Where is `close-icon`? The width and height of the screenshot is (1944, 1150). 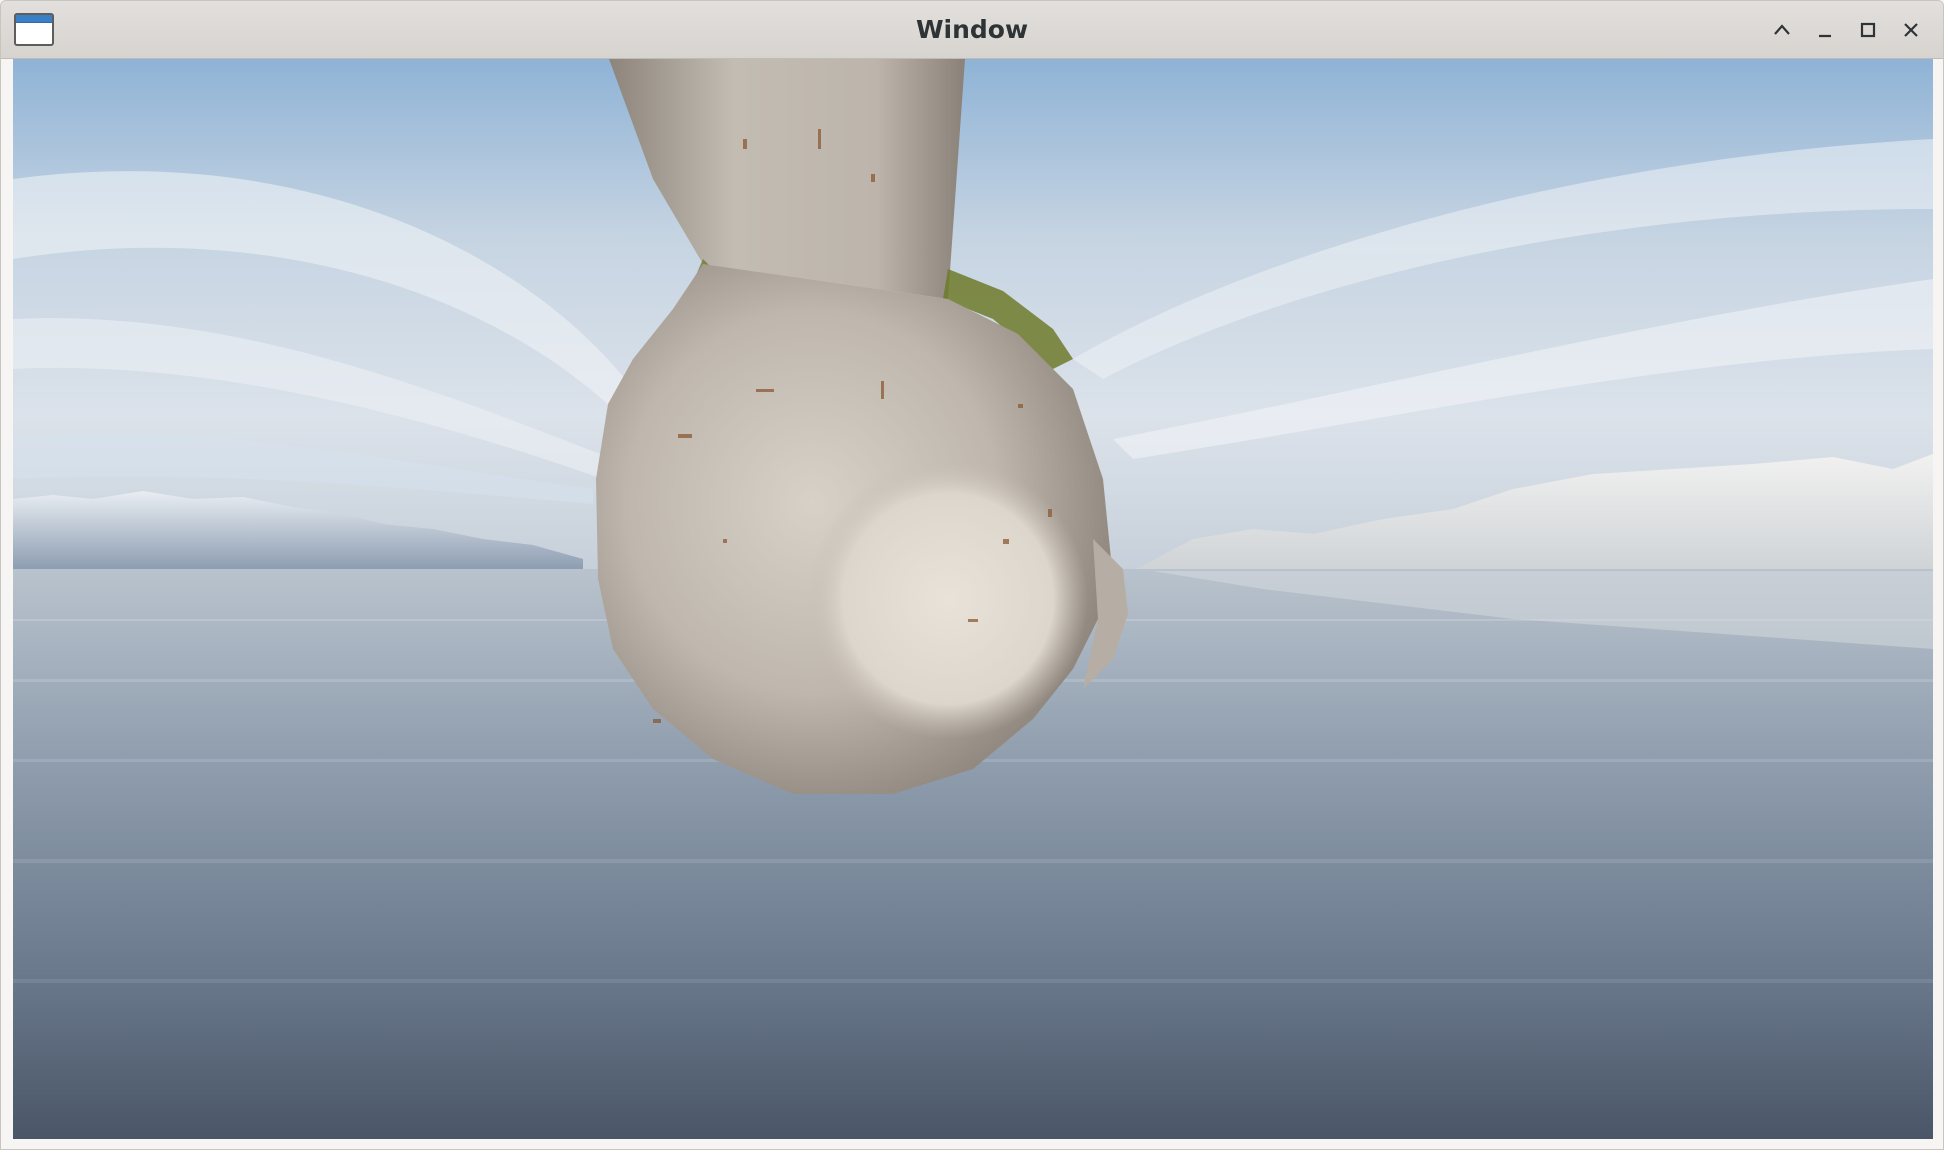 close-icon is located at coordinates (1911, 30).